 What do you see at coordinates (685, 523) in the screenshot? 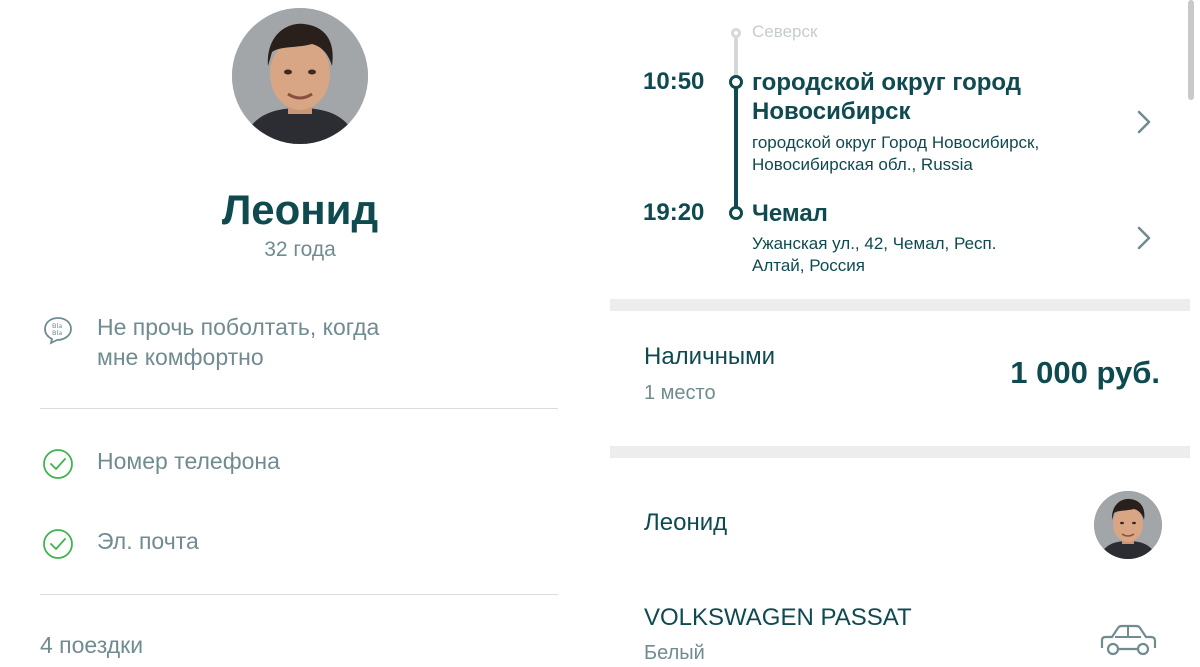
I see `driver-name-small: Леонид` at bounding box center [685, 523].